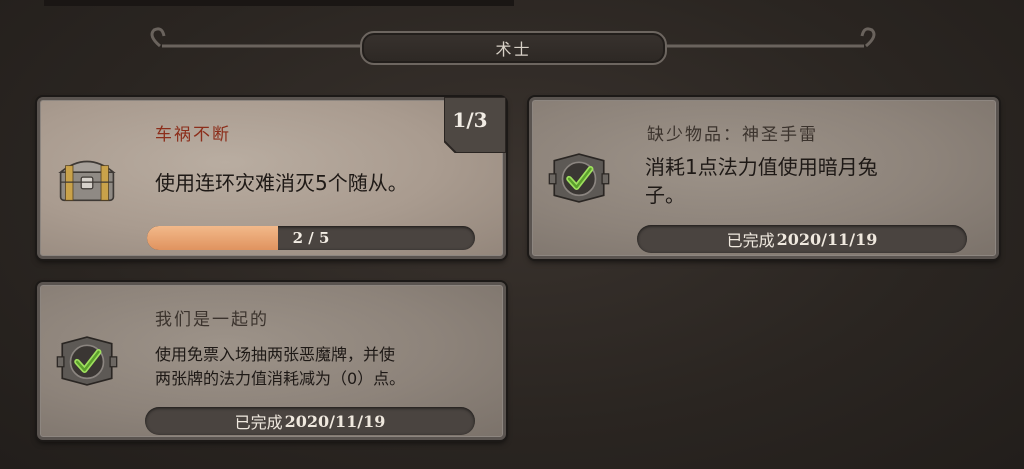  Describe the element at coordinates (281, 183) in the screenshot. I see `quest-description: 使用连环灾难消灭5个随从。` at that location.